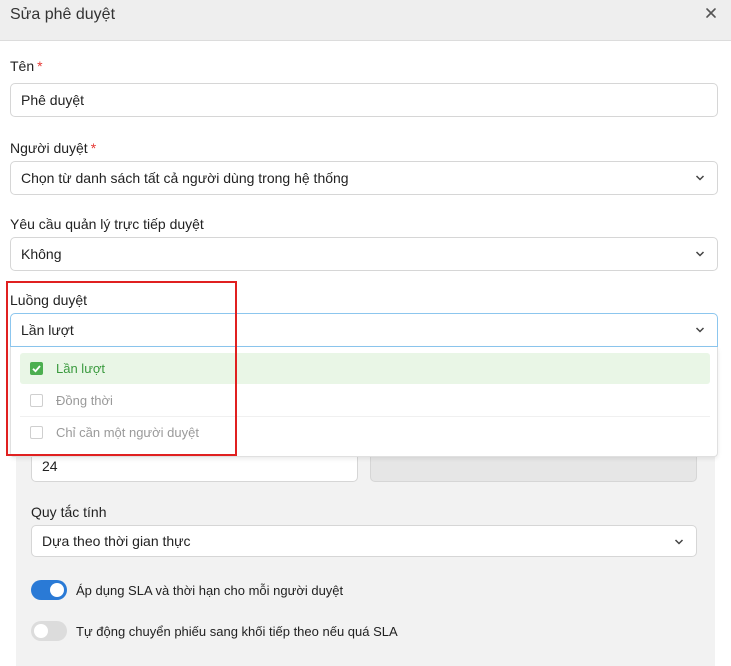 The image size is (731, 666). What do you see at coordinates (49, 148) in the screenshot?
I see `approver-label-text: Người duyệt` at bounding box center [49, 148].